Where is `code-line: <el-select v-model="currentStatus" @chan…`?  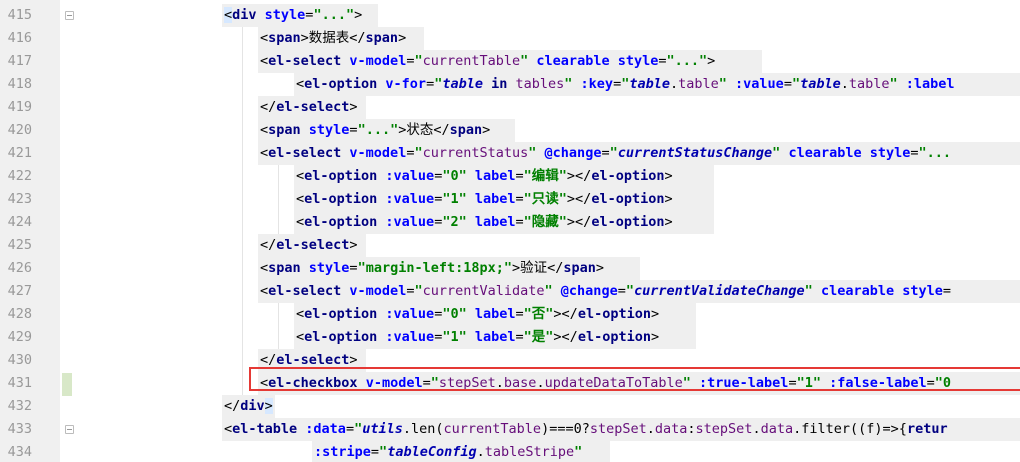
code-line: <el-select v-model="currentStatus" @chan… is located at coordinates (605, 153).